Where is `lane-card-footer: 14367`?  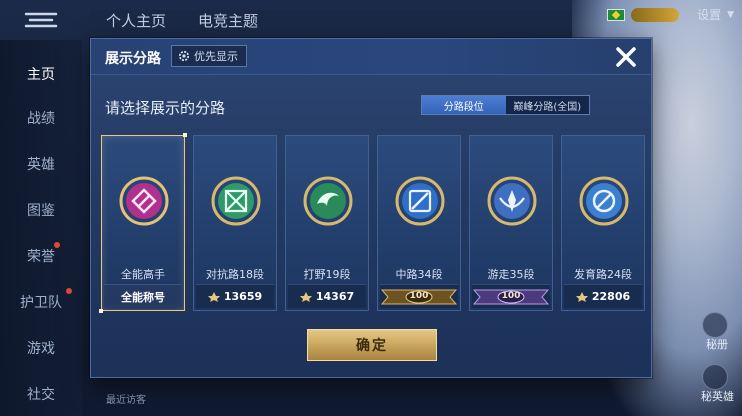 lane-card-footer: 14367 is located at coordinates (327, 296).